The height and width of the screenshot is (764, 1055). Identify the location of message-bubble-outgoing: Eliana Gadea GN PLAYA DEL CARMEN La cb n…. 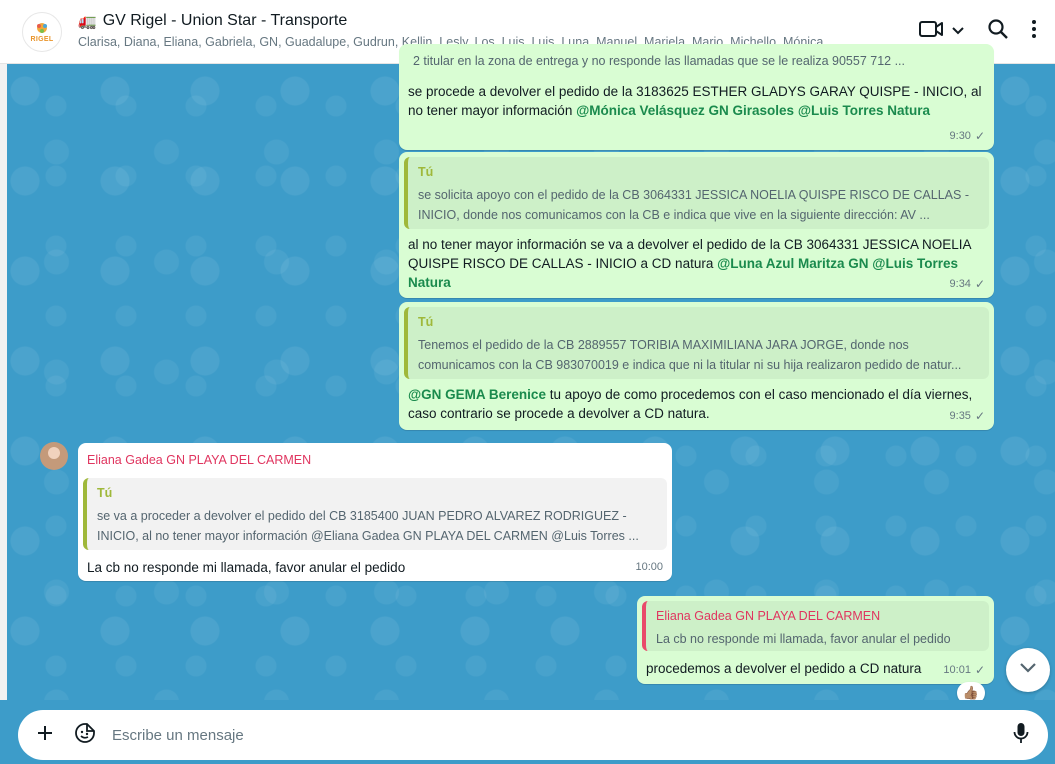
(815, 640).